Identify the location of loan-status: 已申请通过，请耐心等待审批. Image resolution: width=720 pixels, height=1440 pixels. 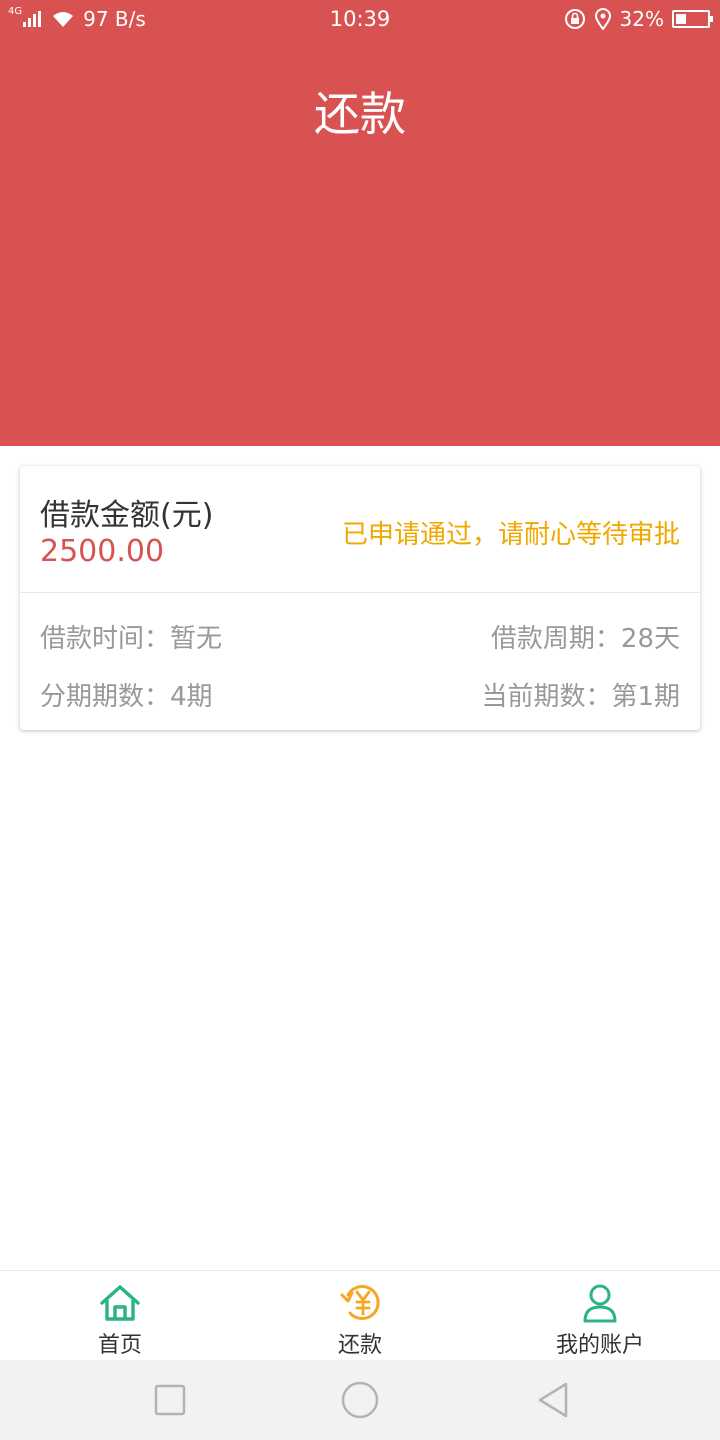
(510, 535).